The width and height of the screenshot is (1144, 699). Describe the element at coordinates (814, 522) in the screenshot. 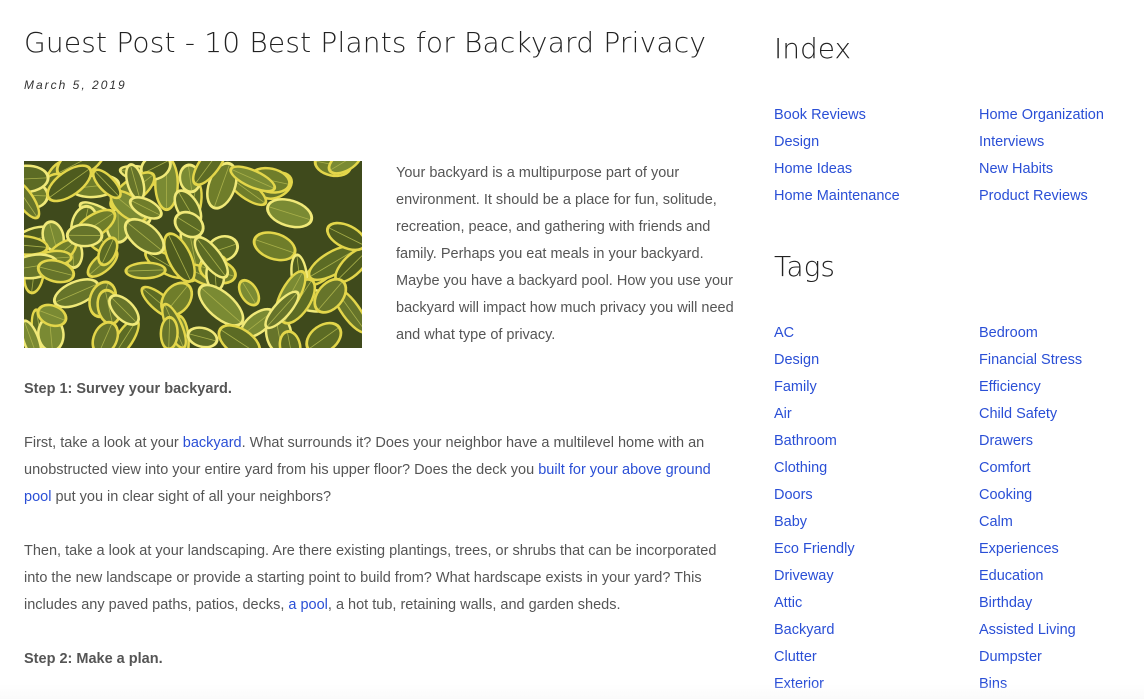

I see `tag-item: Baby` at that location.